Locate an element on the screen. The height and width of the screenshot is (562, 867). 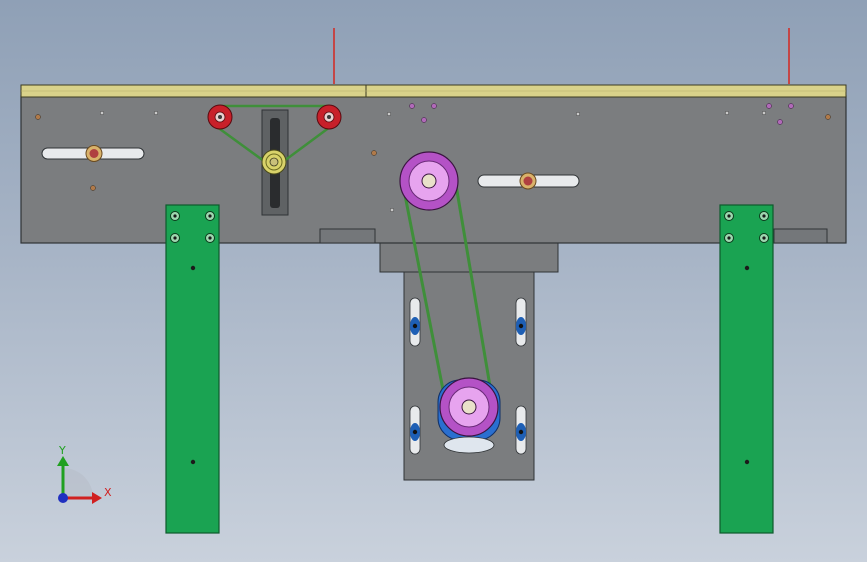
plate-tab-left is located at coordinates (347, 236).